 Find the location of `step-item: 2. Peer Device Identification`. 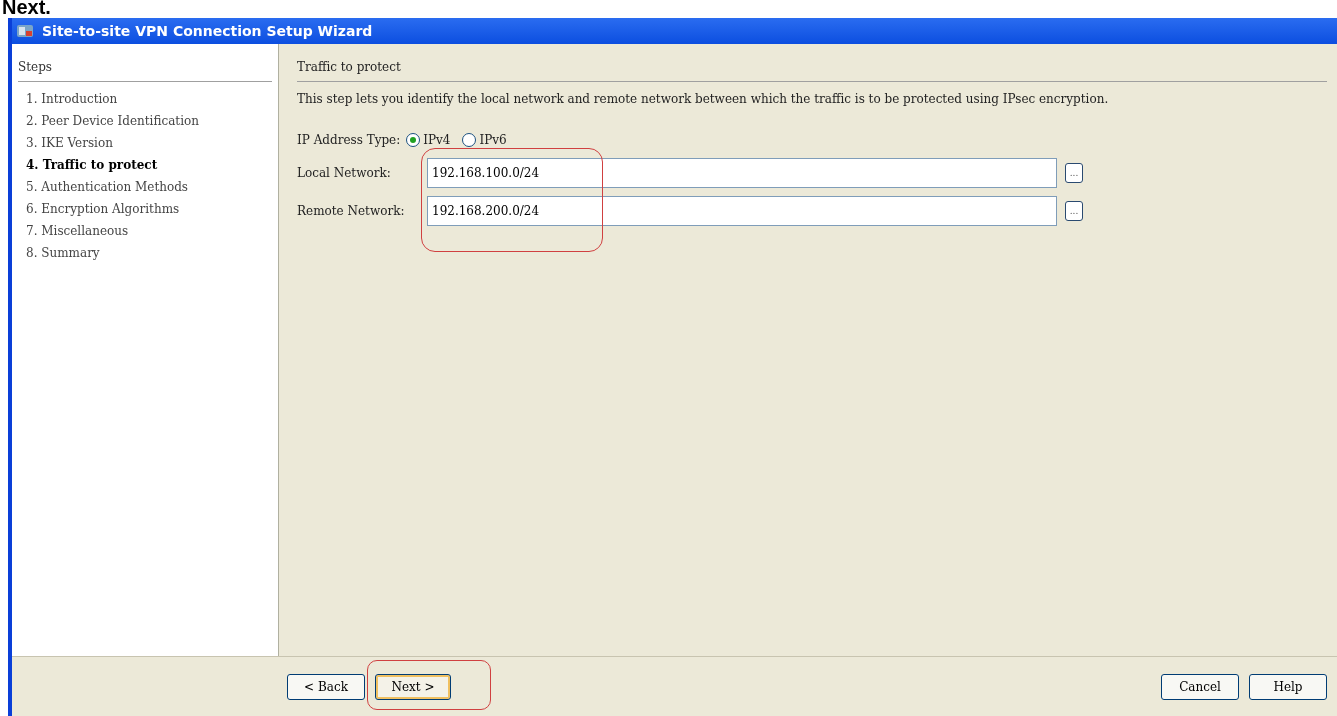

step-item: 2. Peer Device Identification is located at coordinates (112, 121).